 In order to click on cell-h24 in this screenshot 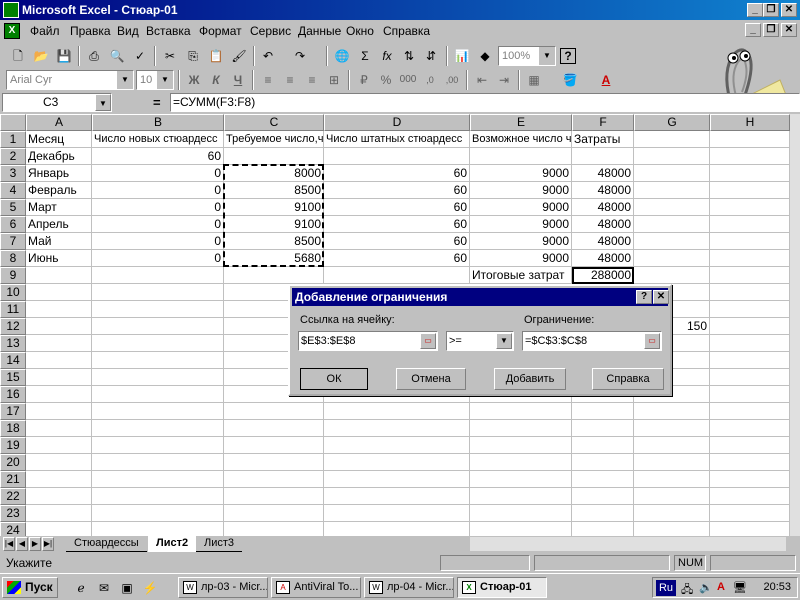, I will do `click(750, 529)`.